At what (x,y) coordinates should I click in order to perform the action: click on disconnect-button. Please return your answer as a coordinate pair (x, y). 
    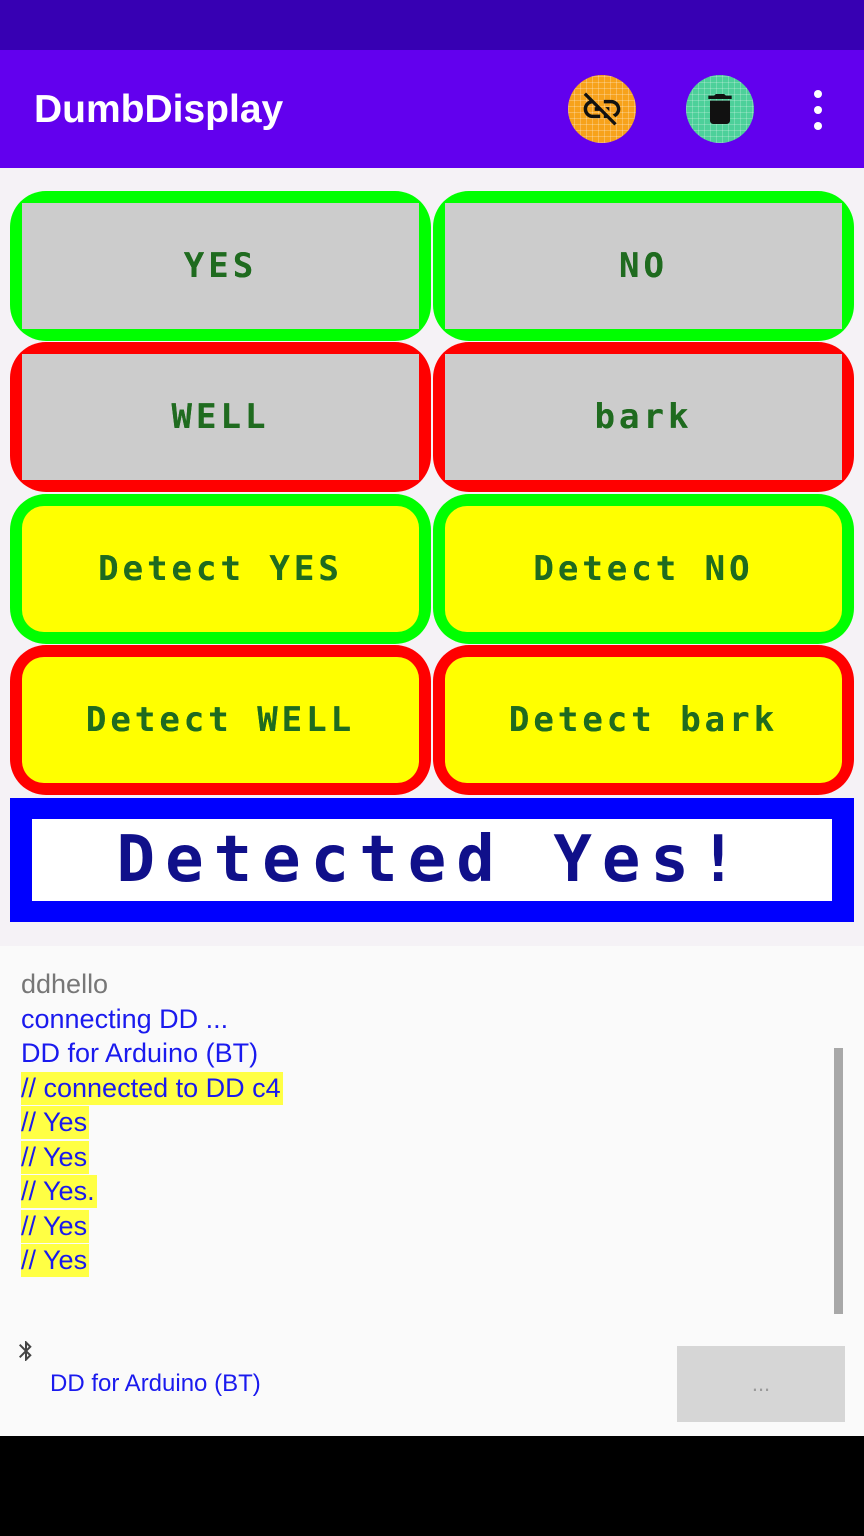
    Looking at the image, I should click on (602, 109).